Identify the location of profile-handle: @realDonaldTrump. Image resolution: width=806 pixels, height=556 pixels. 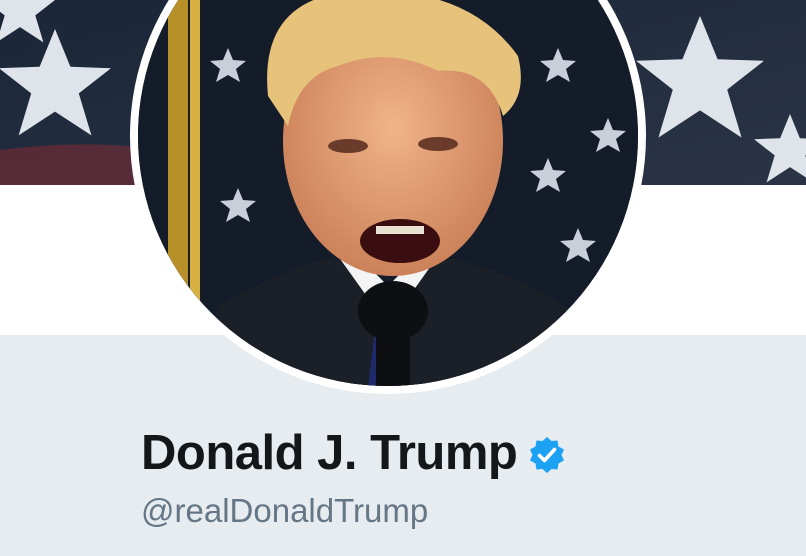
(284, 511).